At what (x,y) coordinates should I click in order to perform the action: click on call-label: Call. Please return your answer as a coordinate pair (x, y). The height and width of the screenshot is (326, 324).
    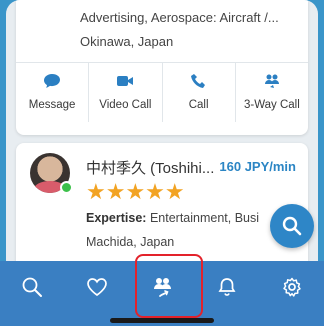
    Looking at the image, I should click on (198, 105).